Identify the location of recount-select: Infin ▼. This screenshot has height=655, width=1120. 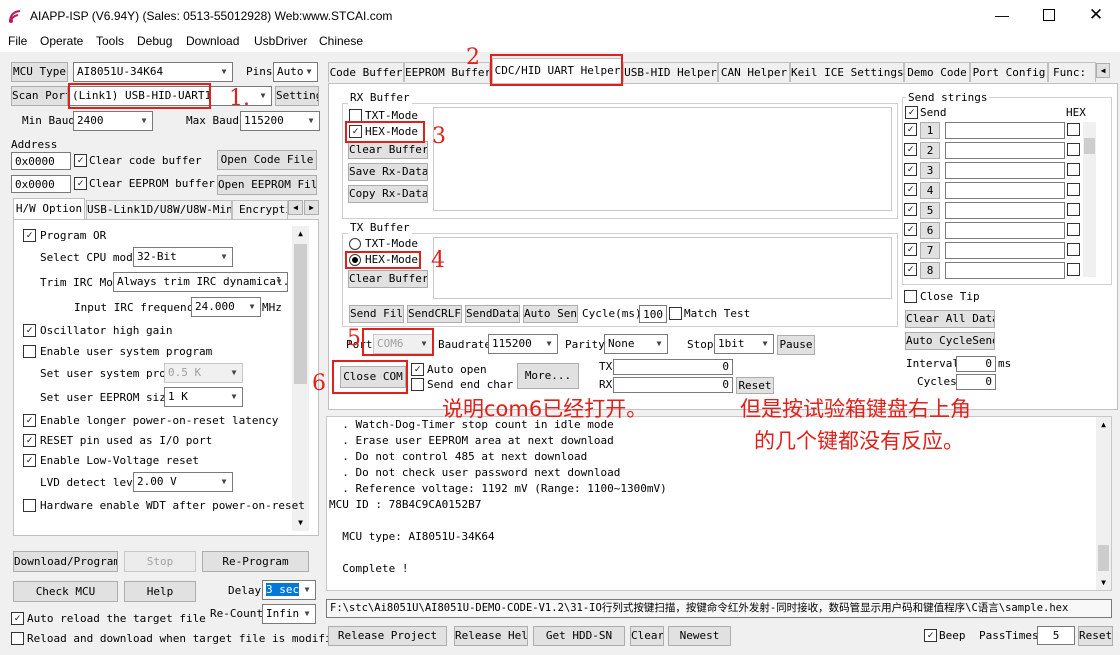
(289, 614).